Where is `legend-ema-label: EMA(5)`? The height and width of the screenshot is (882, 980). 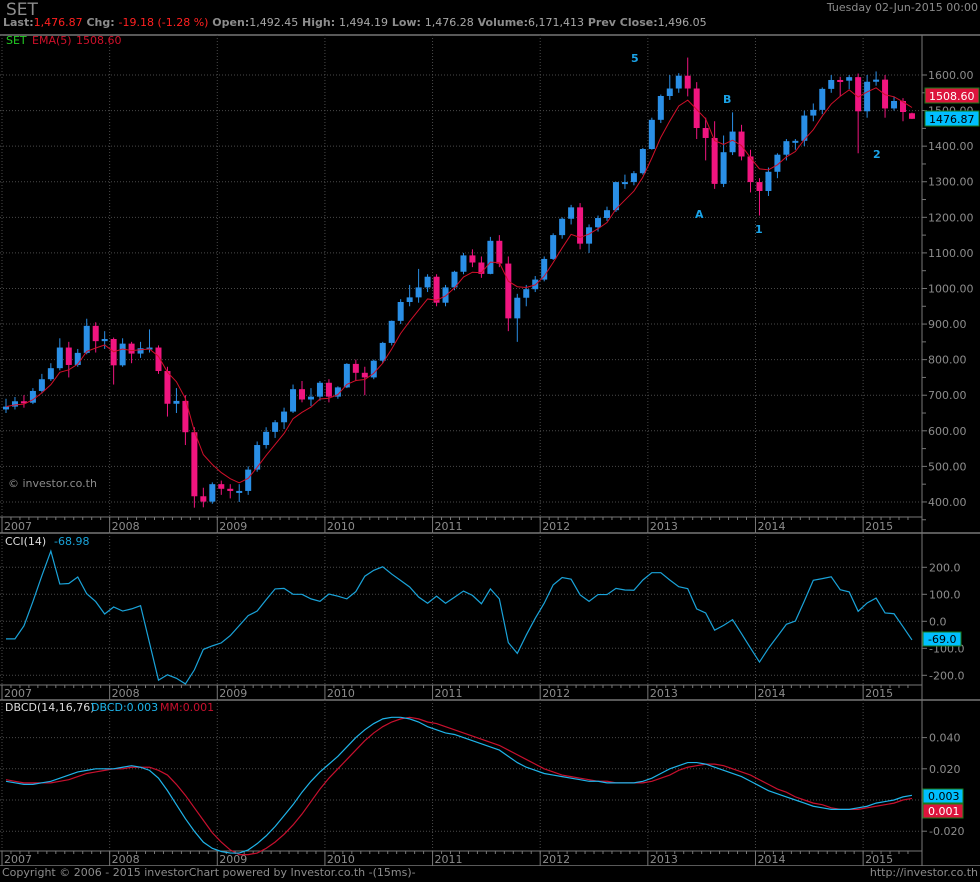
legend-ema-label: EMA(5) is located at coordinates (52, 40).